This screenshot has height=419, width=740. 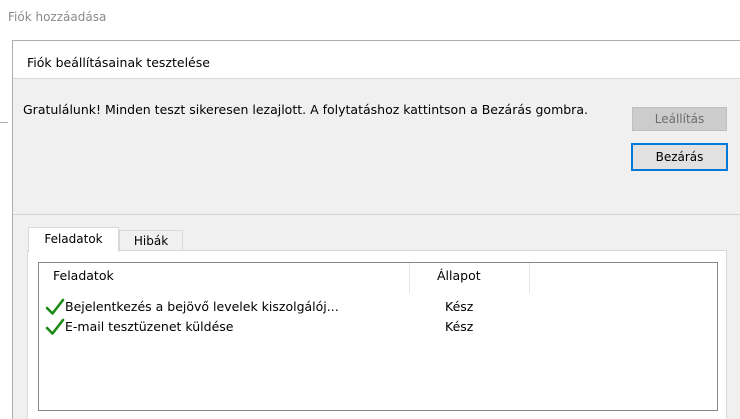 I want to click on column-header-status: Állapot, so click(x=459, y=275).